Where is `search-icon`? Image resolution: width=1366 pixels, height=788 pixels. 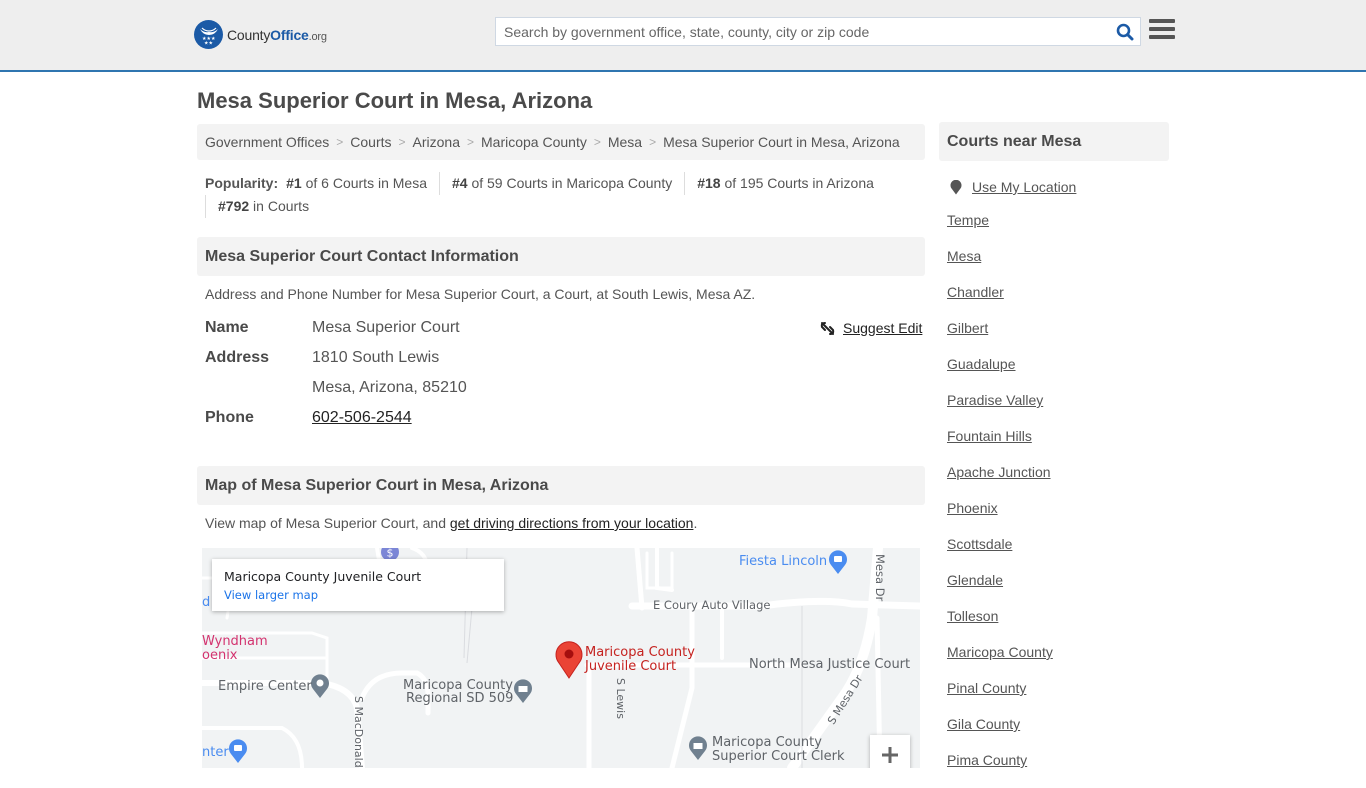 search-icon is located at coordinates (1125, 31).